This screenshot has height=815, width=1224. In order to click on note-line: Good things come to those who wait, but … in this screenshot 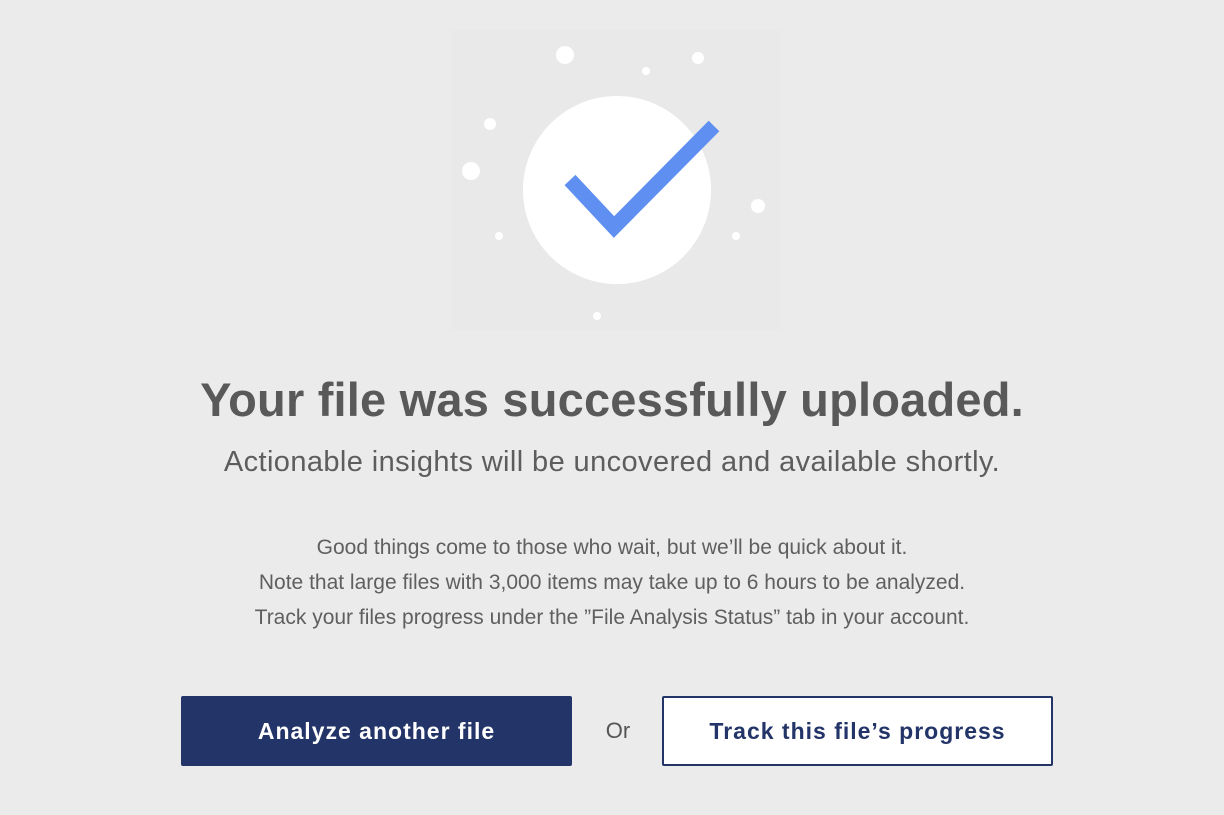, I will do `click(612, 547)`.